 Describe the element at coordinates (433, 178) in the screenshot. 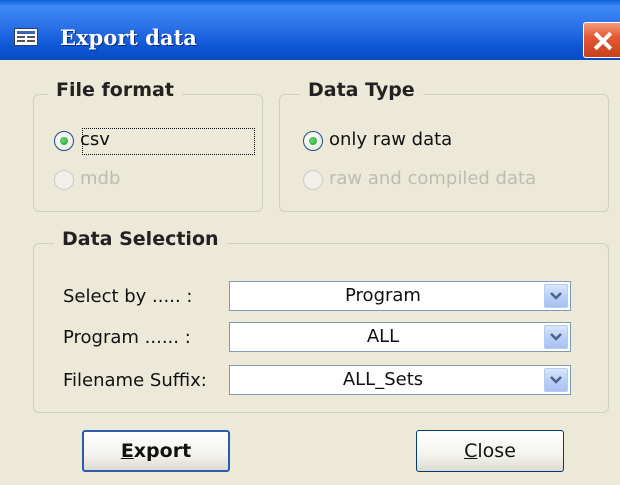

I see `radio-label-raw-compiled: raw and compiled data` at that location.